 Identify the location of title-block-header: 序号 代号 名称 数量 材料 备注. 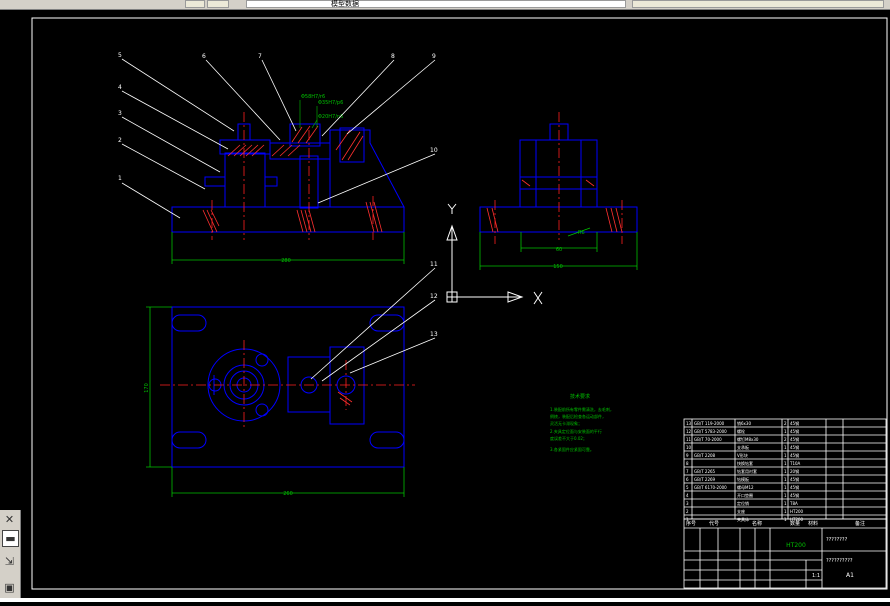
(775, 523).